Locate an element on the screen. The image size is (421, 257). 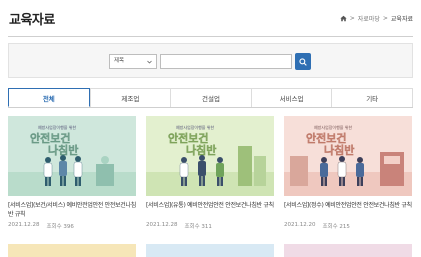
card-views: 조회수 215 is located at coordinates (336, 227).